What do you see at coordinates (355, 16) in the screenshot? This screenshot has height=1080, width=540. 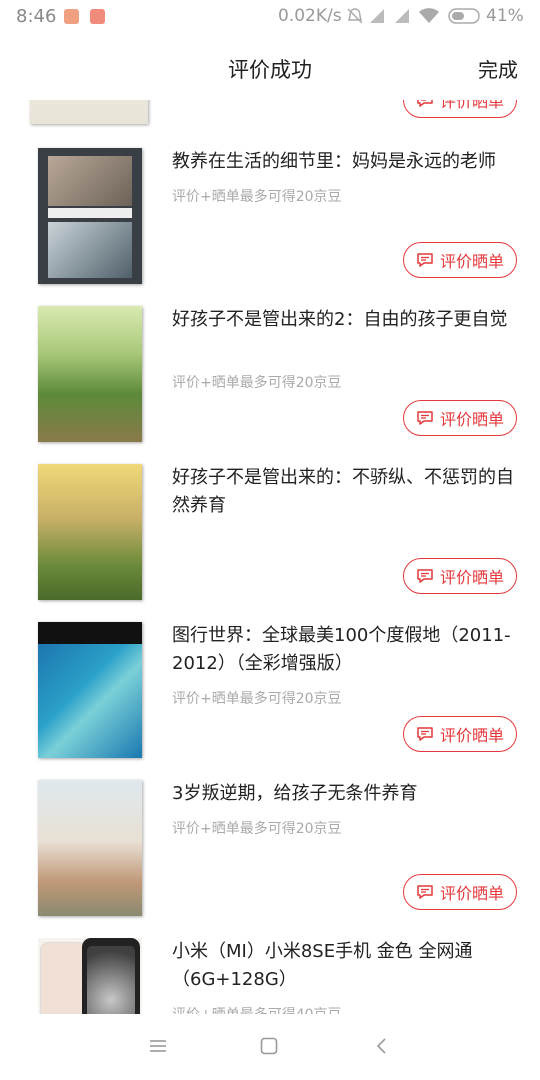 I see `mute-icon` at bounding box center [355, 16].